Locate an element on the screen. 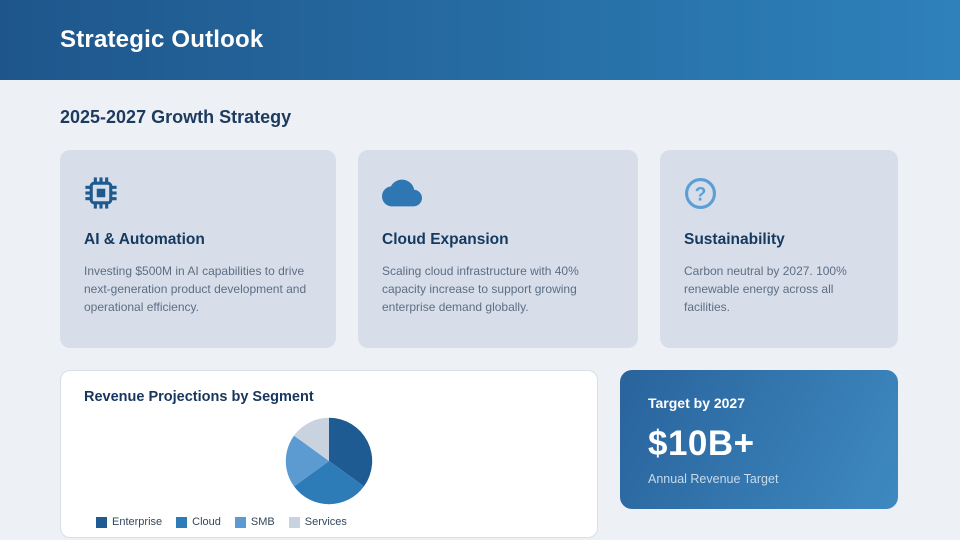  card-title: AI & Automation is located at coordinates (144, 239).